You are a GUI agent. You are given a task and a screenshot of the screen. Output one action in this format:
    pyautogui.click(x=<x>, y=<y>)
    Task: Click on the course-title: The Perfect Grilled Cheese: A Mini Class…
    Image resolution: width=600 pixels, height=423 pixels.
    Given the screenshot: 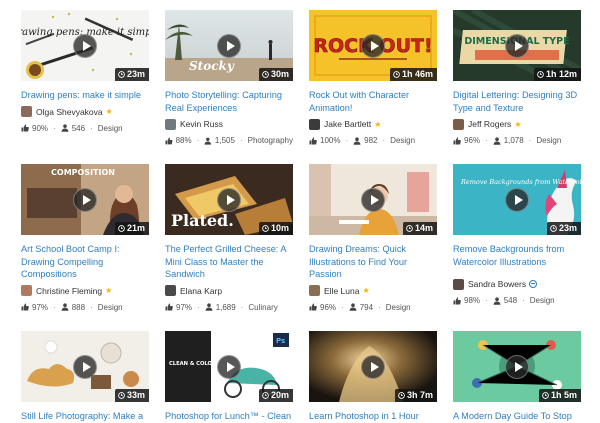 What is the action you would take?
    pyautogui.click(x=229, y=262)
    